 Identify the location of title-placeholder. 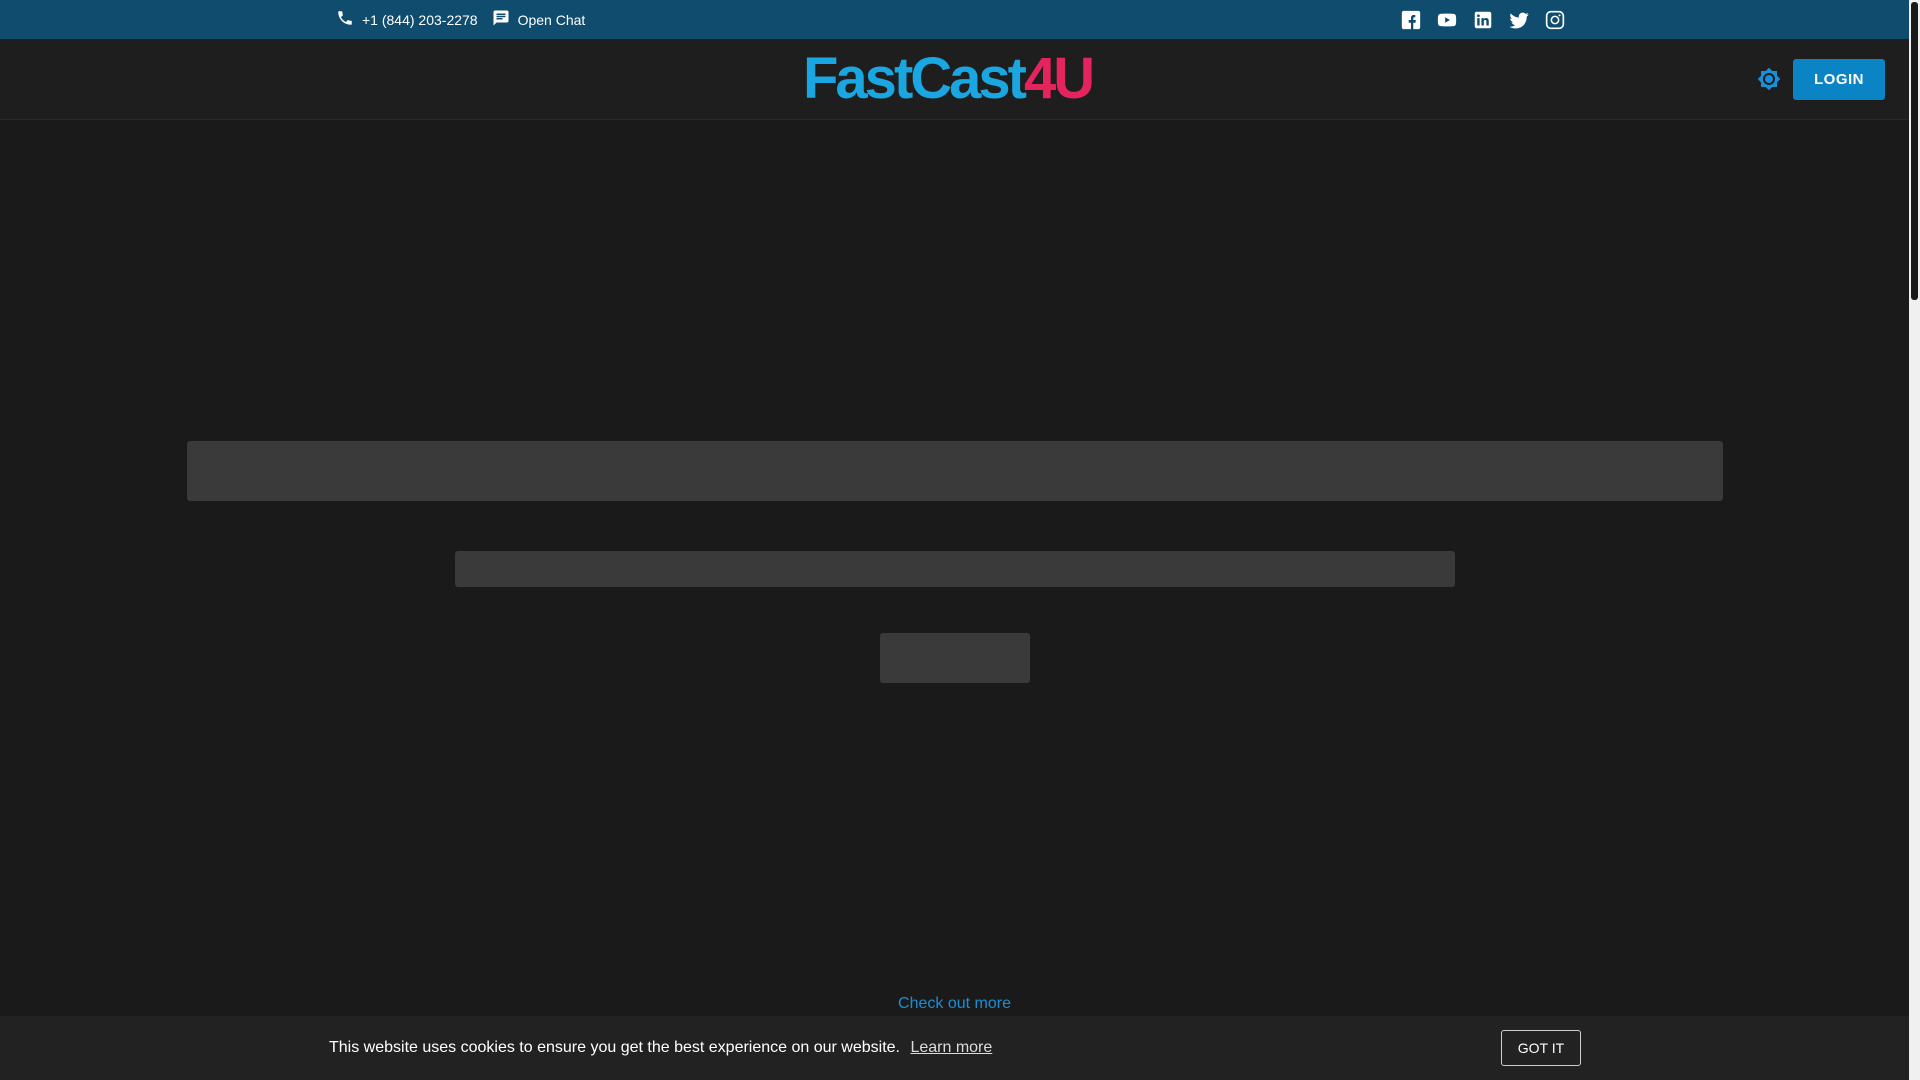
(955, 471).